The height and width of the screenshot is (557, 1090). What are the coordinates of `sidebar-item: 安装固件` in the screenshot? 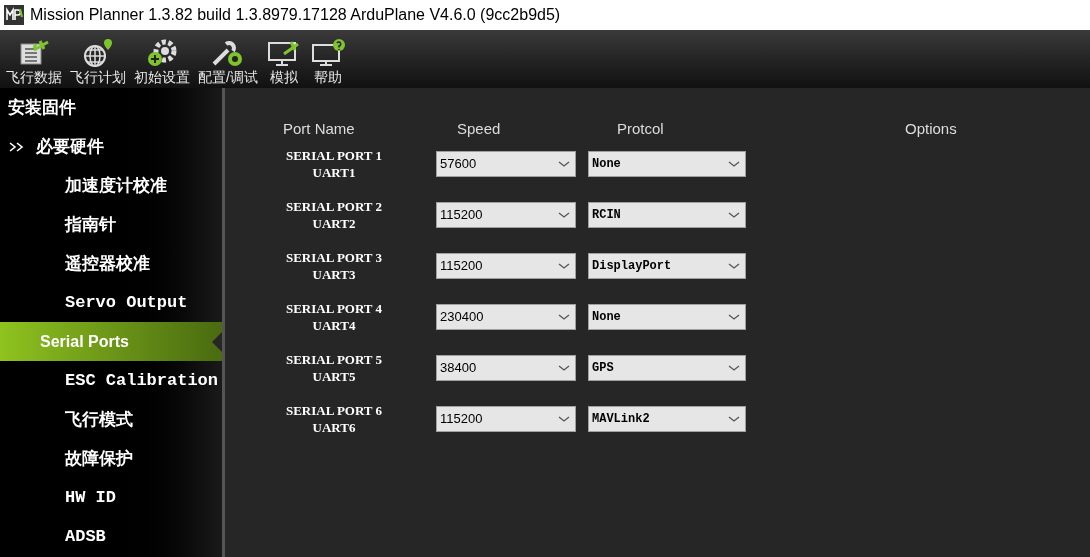 It's located at (111, 107).